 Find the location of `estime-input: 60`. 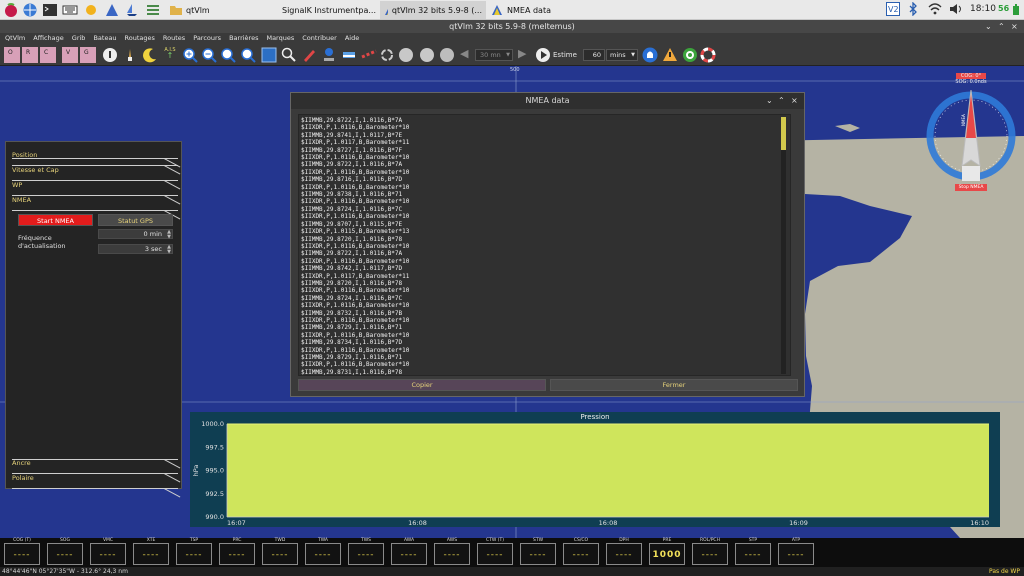

estime-input: 60 is located at coordinates (594, 55).